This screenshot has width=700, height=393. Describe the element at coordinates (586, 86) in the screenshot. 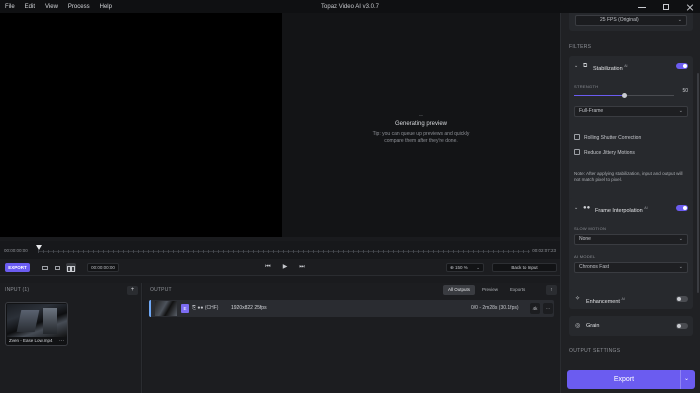

I see `strength-label: STRENGTH` at that location.